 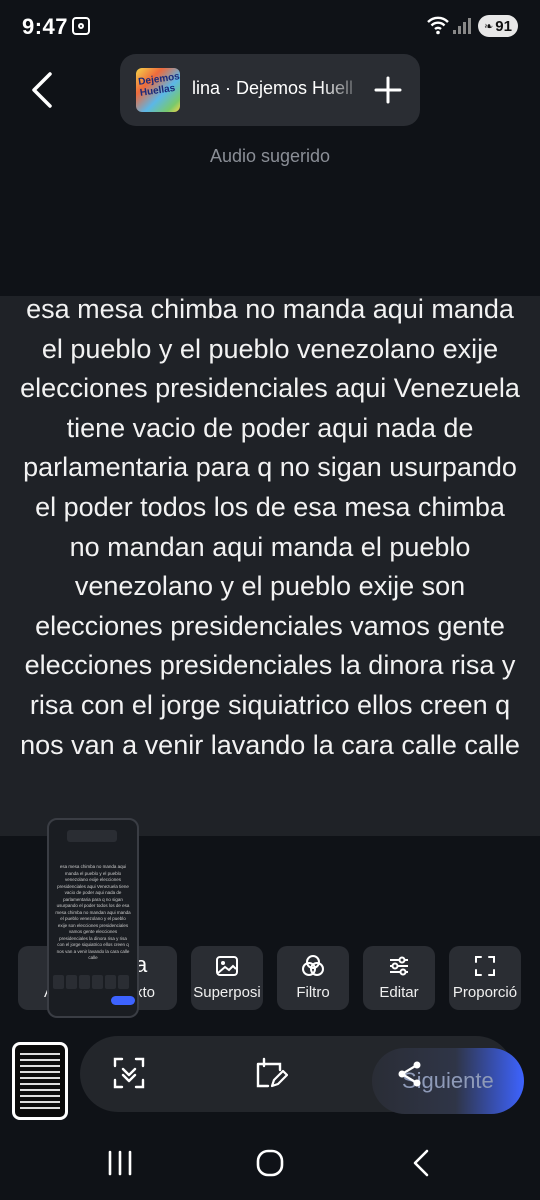 I want to click on filter-icon, so click(x=313, y=965).